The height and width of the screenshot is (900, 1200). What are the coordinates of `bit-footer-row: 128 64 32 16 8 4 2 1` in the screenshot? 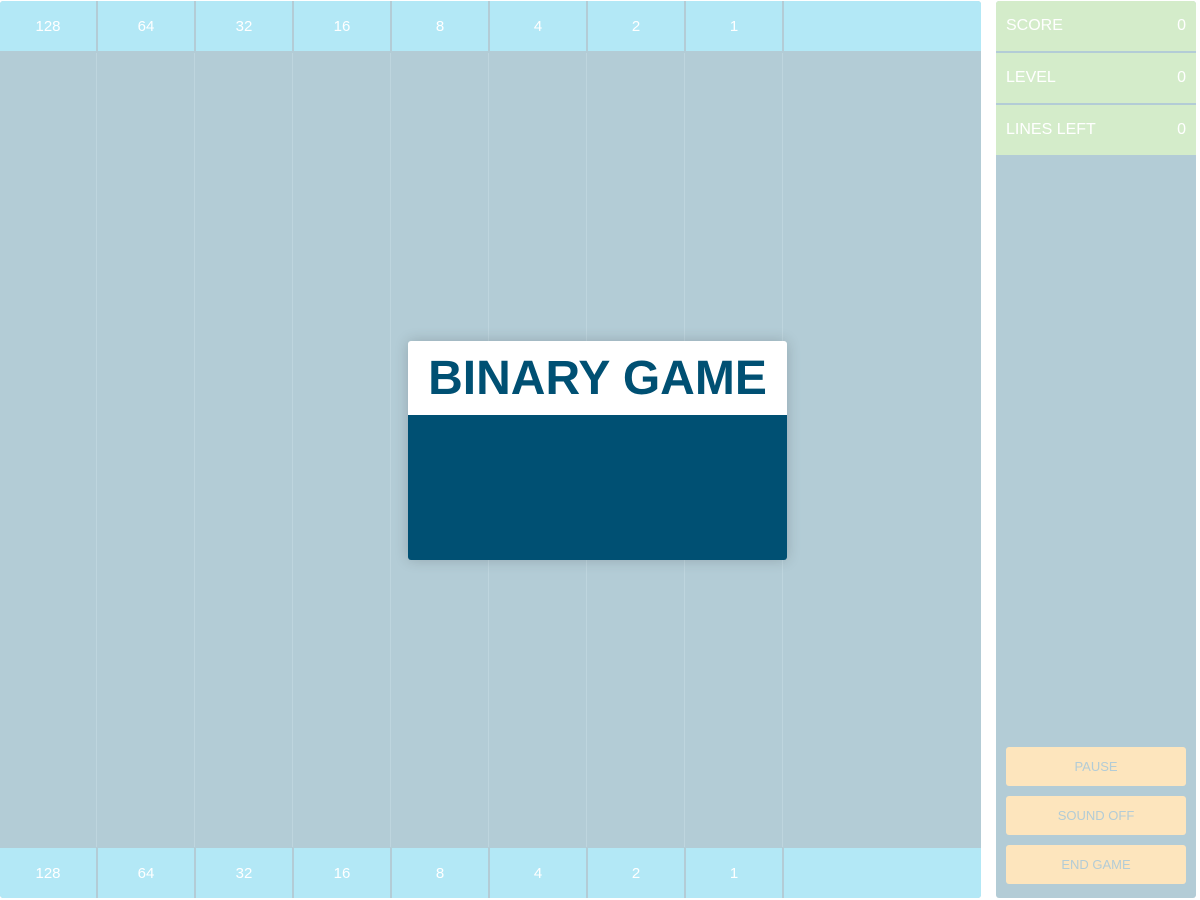 It's located at (490, 873).